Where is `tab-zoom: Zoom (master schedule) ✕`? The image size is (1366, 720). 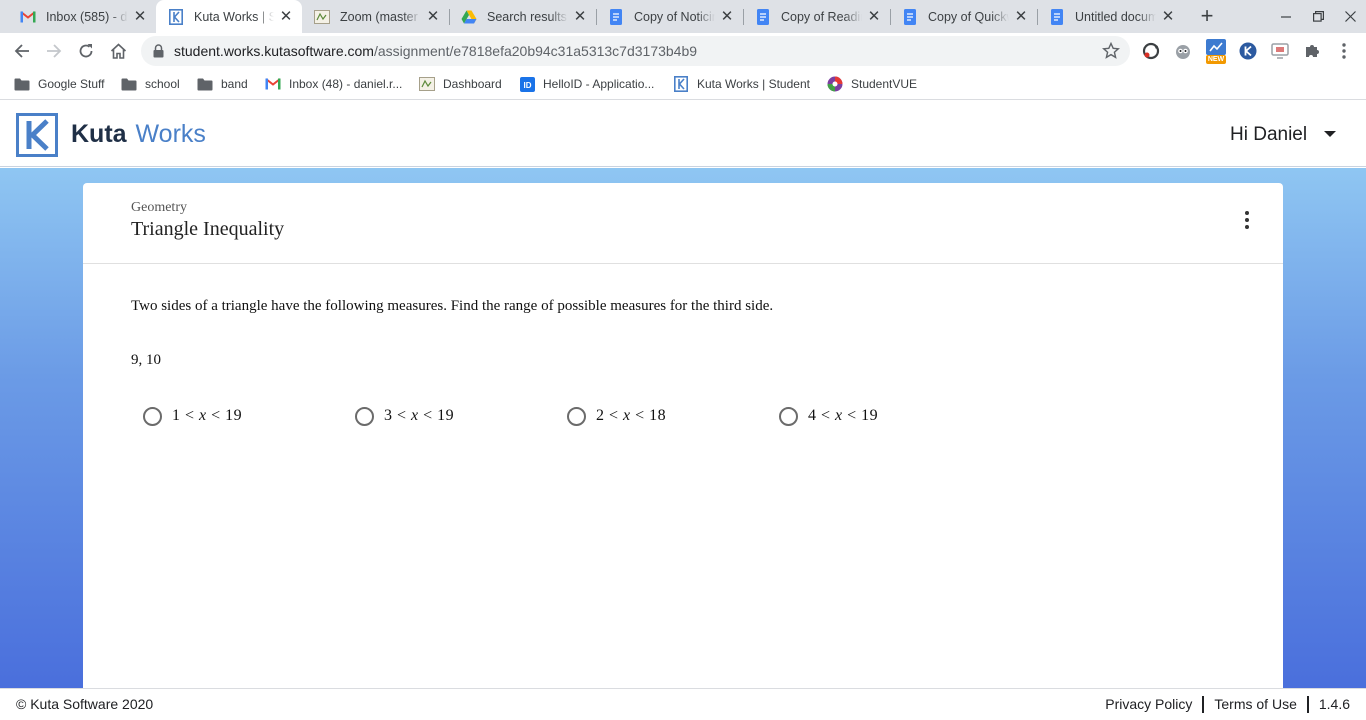
tab-zoom: Zoom (master schedule) ✕ is located at coordinates (375, 16).